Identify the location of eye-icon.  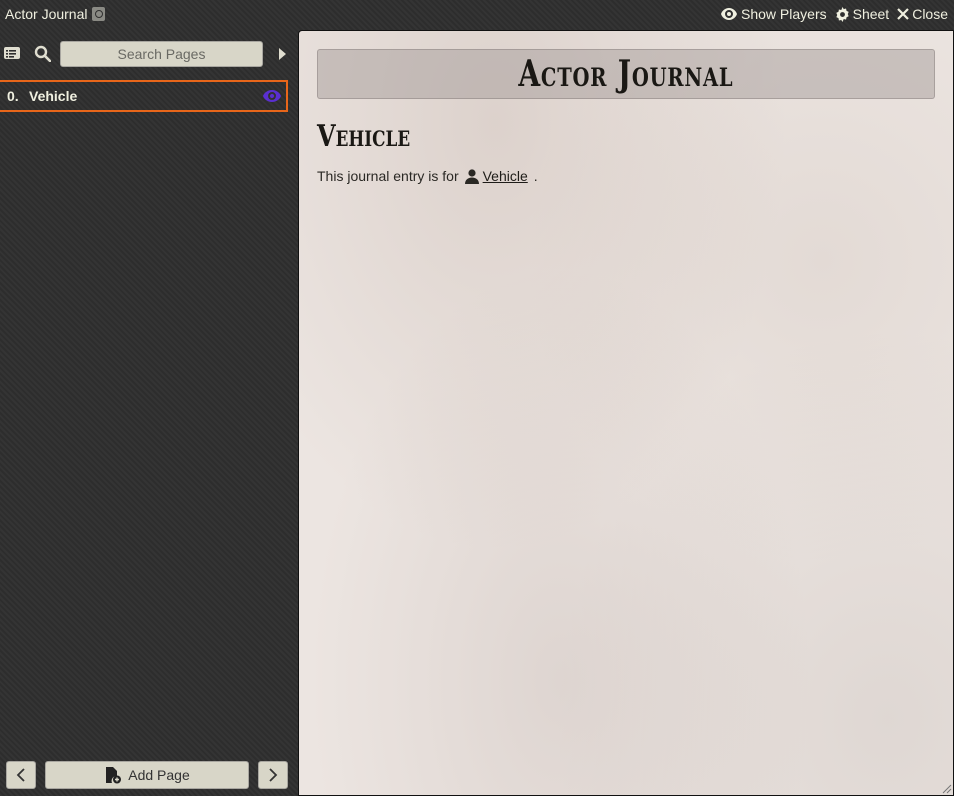
(729, 14).